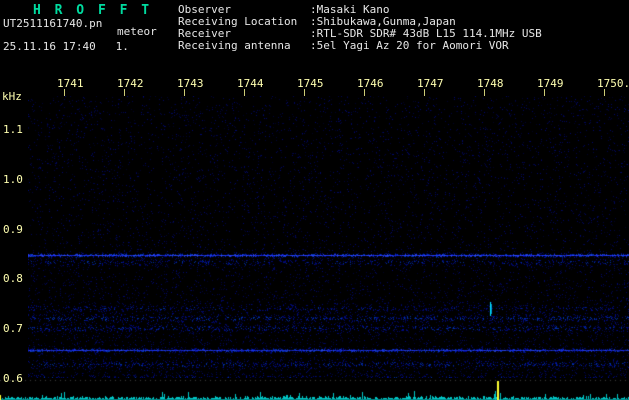  What do you see at coordinates (12, 96) in the screenshot?
I see `y-axis-unit-label: kHz` at bounding box center [12, 96].